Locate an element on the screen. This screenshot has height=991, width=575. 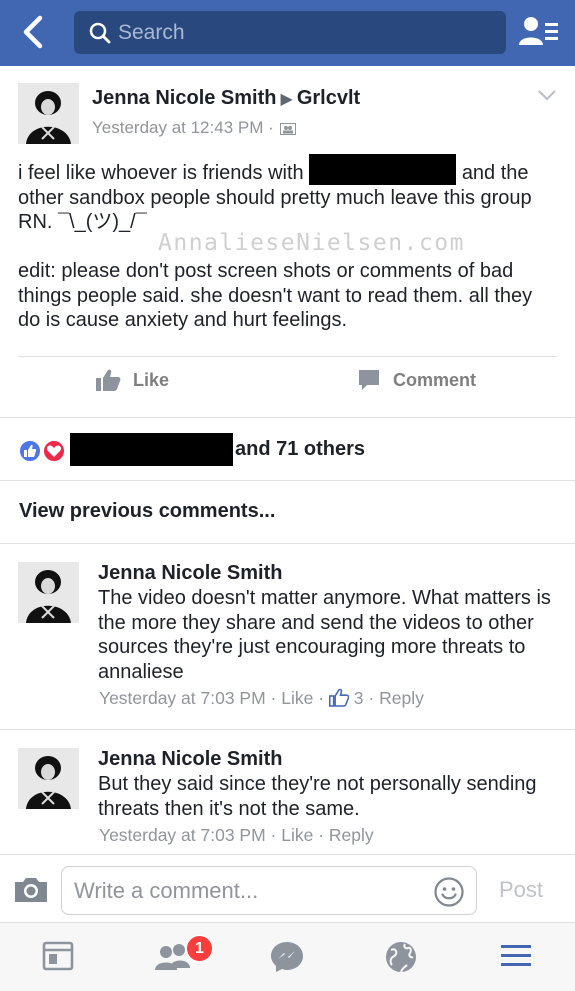
post-options-button is located at coordinates (547, 95).